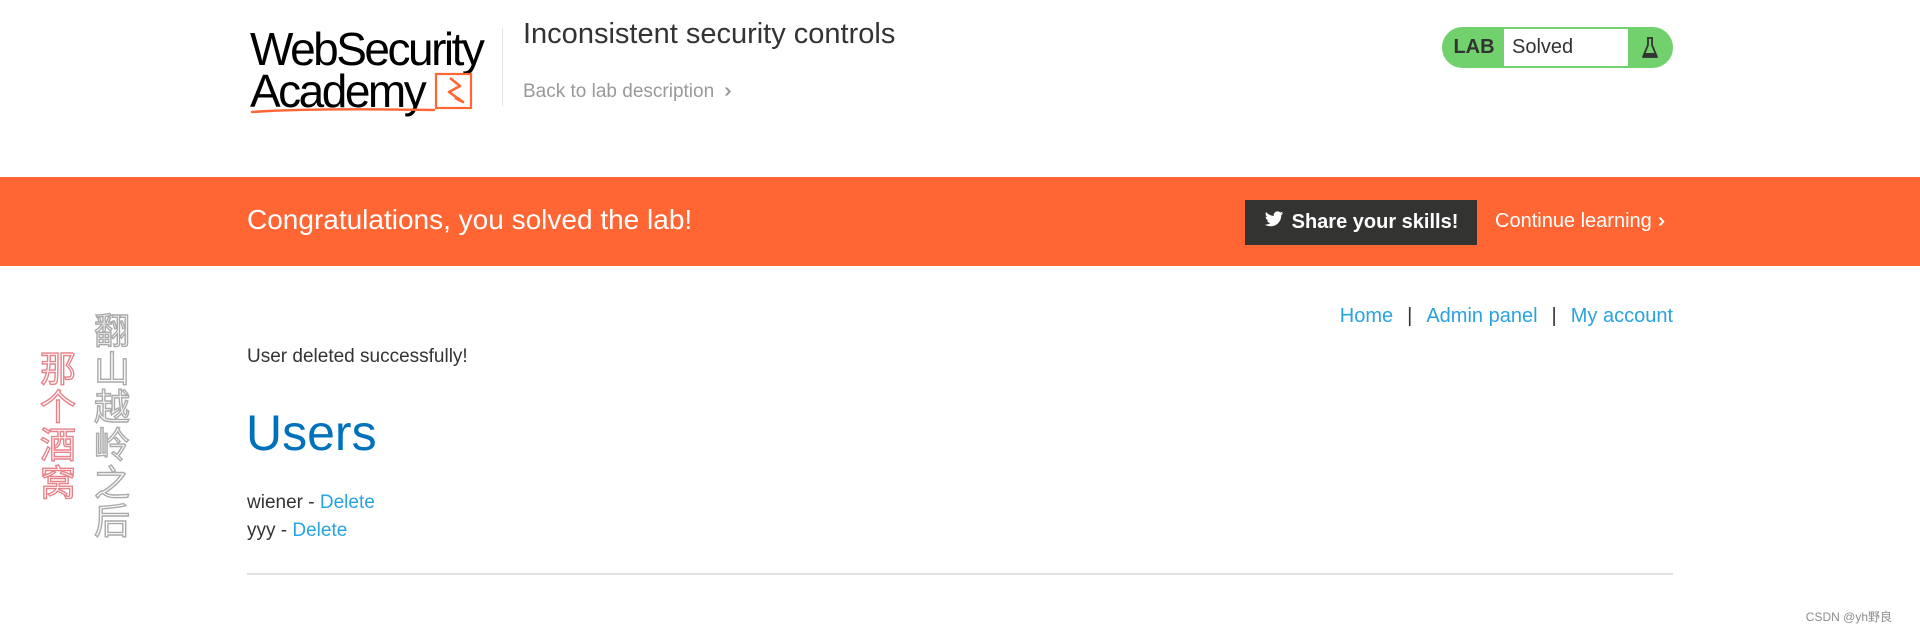  Describe the element at coordinates (361, 93) in the screenshot. I see `logo-lightning-mark-icon` at that location.